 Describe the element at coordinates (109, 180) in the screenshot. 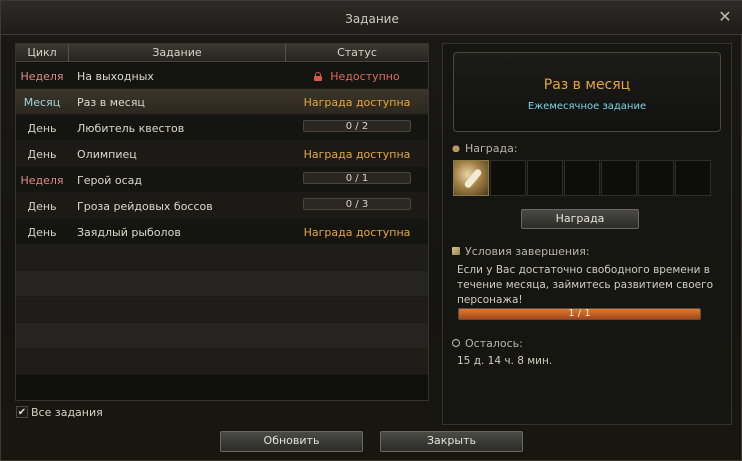

I see `quest-name-cell: Герой осад` at that location.